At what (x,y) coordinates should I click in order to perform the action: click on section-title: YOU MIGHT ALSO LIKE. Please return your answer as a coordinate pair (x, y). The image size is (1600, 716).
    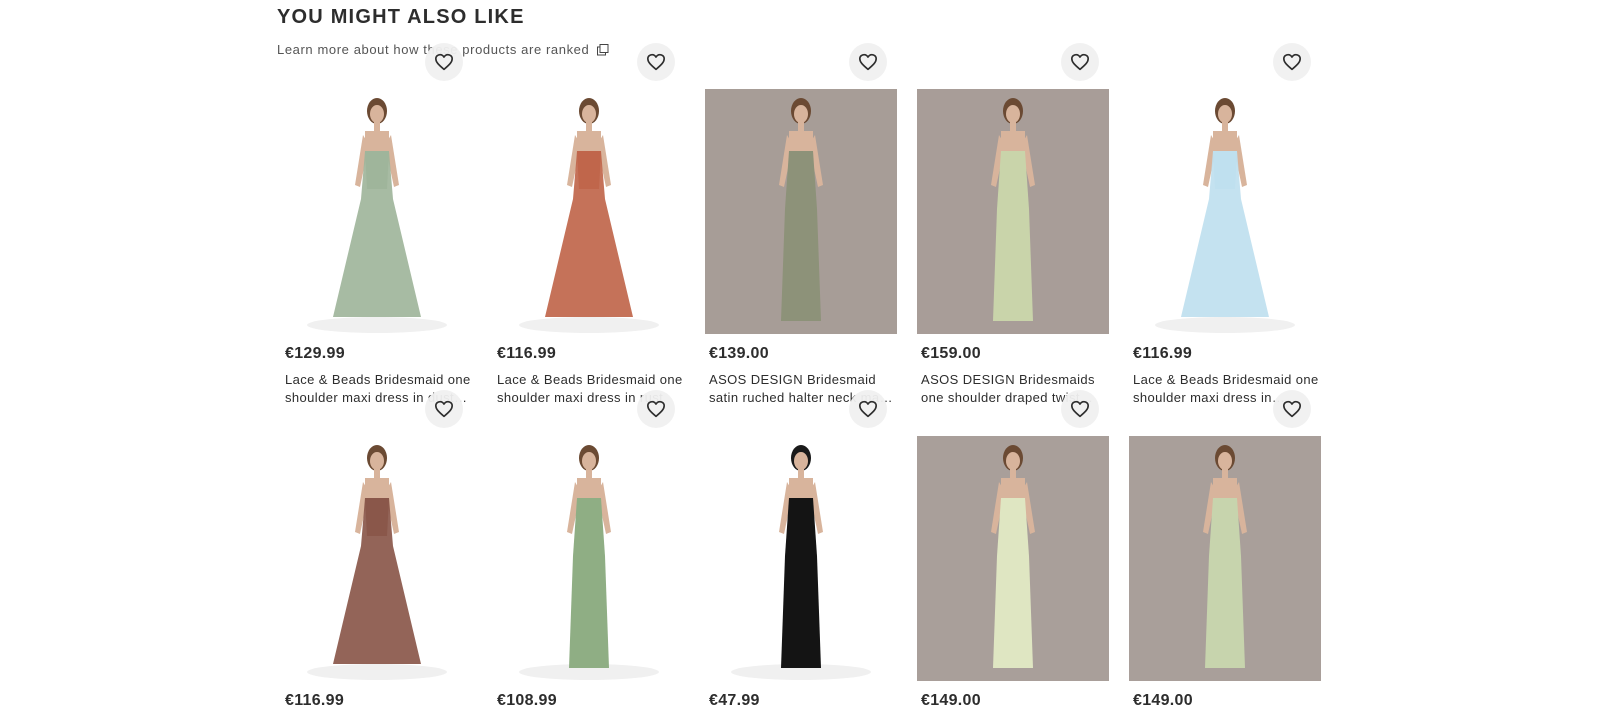
    Looking at the image, I should click on (401, 17).